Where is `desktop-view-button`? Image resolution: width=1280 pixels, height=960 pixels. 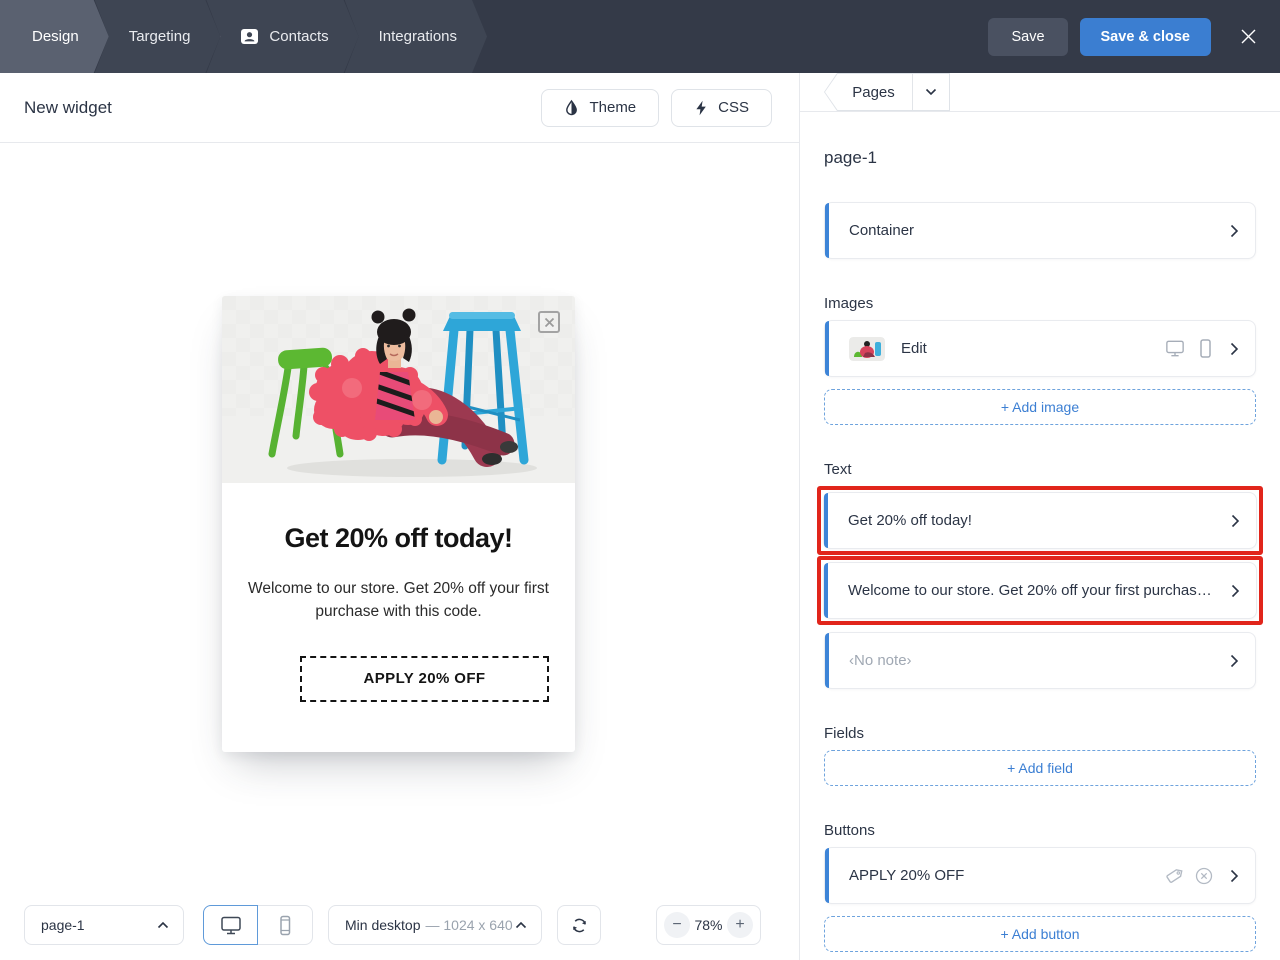
desktop-view-button is located at coordinates (230, 925).